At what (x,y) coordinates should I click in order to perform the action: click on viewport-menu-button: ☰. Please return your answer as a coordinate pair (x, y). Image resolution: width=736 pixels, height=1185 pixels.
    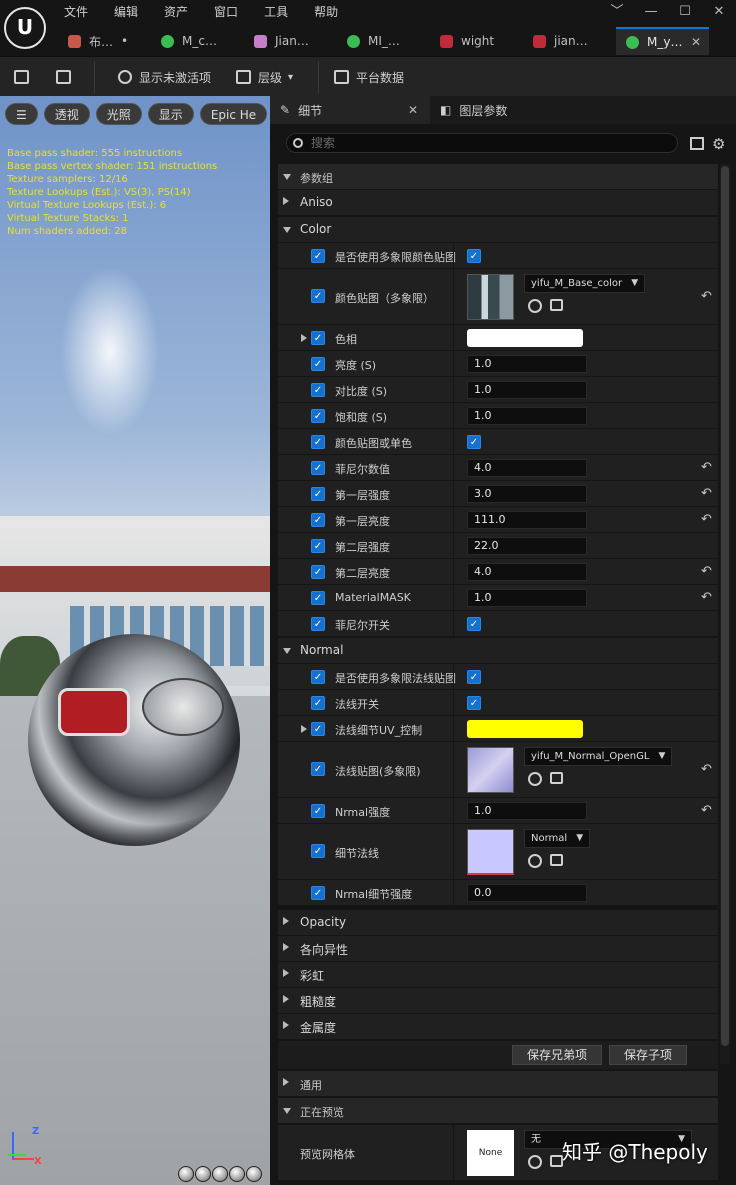
    Looking at the image, I should click on (21, 114).